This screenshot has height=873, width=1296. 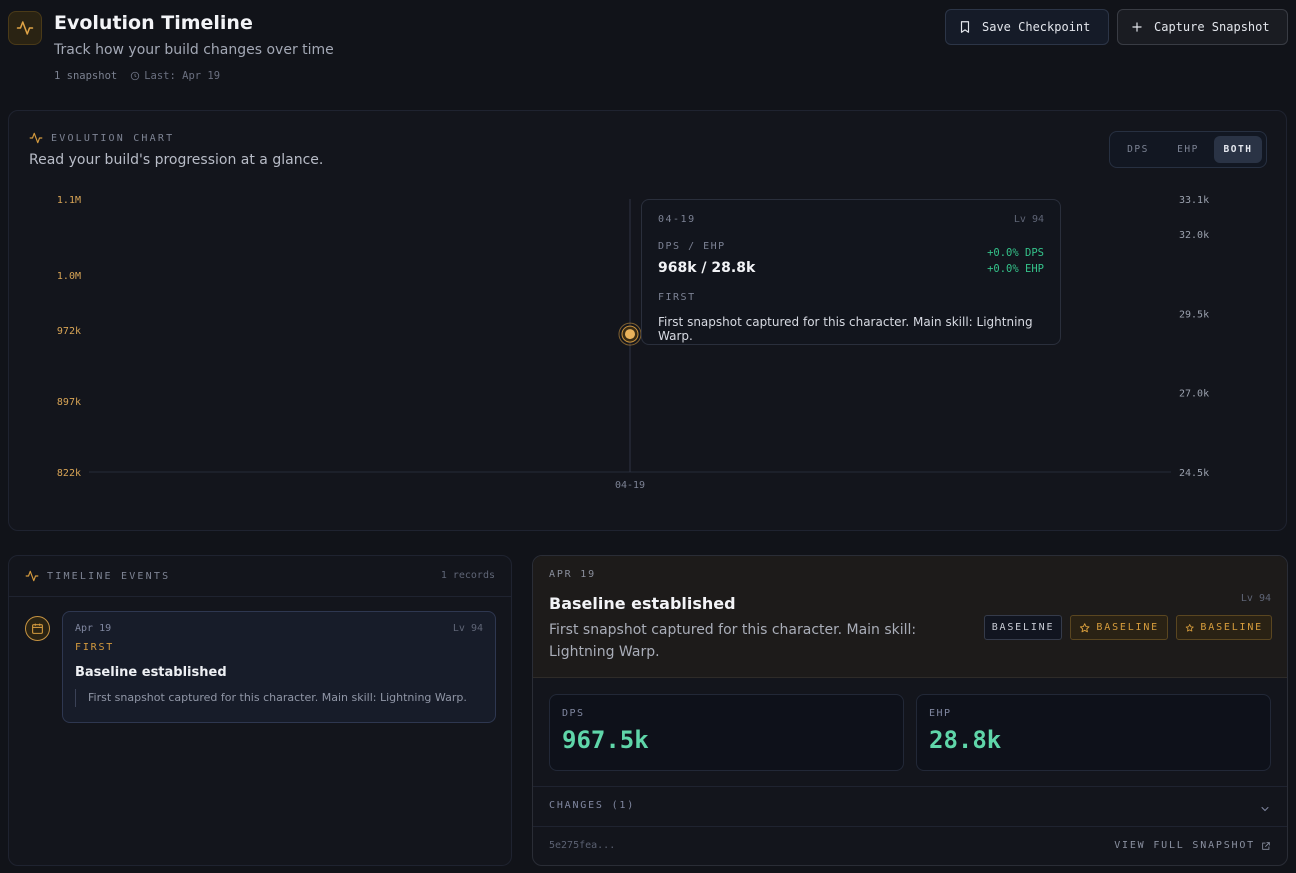 What do you see at coordinates (1015, 253) in the screenshot?
I see `tooltip-delta-dps: +0.0% DPS` at bounding box center [1015, 253].